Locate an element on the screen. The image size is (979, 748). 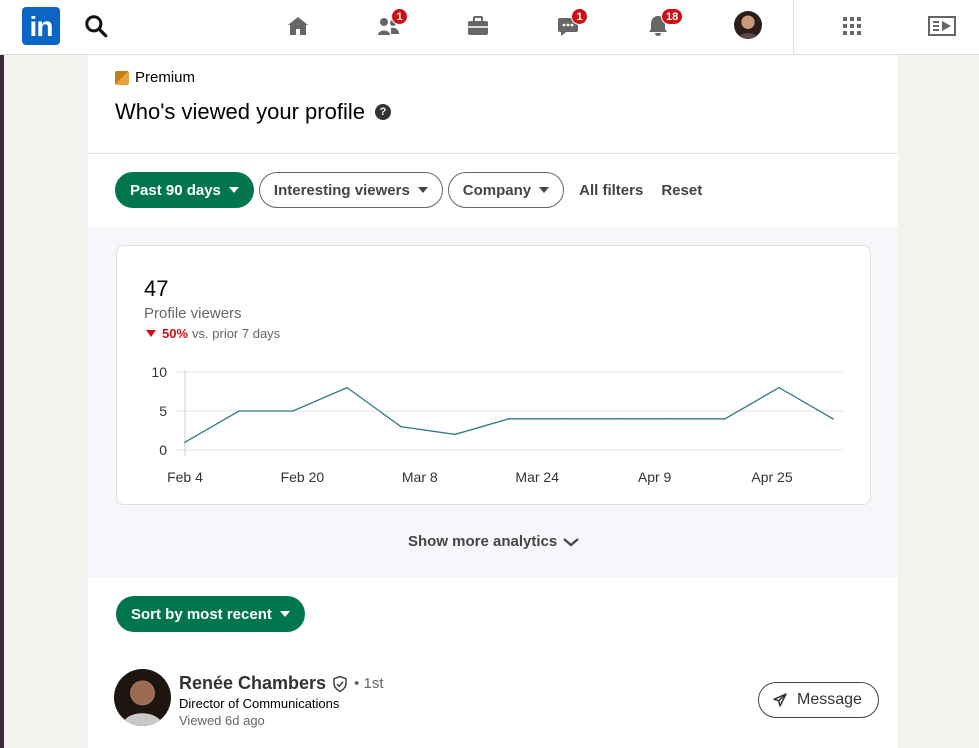
home-icon is located at coordinates (298, 26).